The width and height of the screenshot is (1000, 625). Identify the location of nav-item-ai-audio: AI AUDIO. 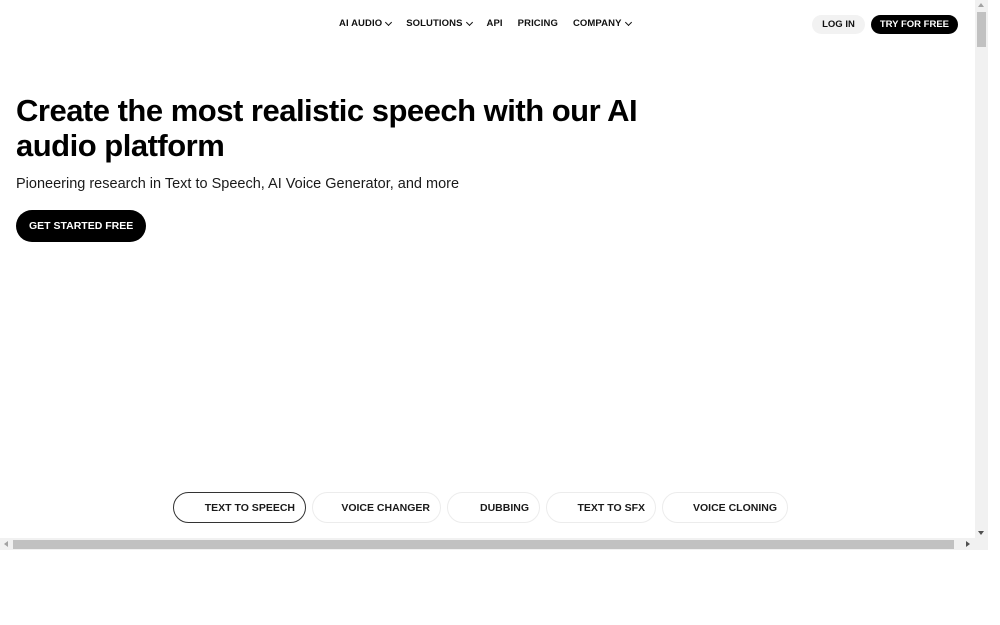
(366, 23).